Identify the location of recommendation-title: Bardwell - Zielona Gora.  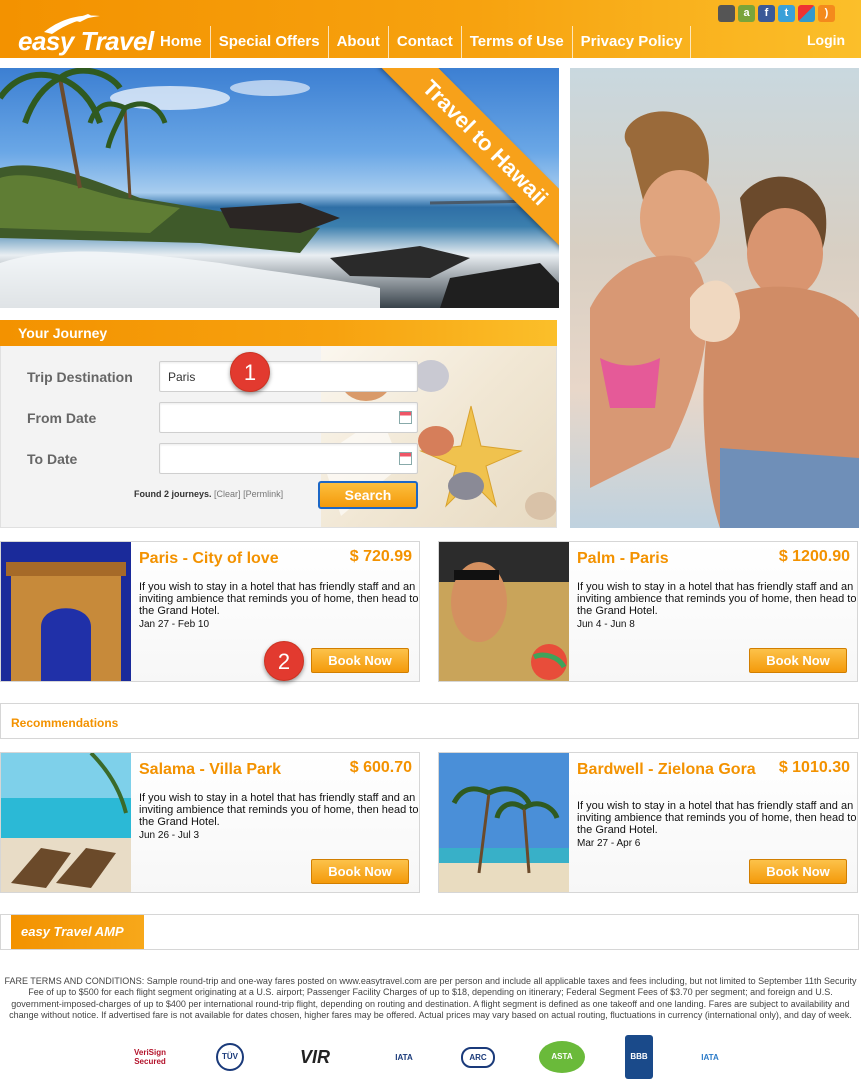
(677, 770).